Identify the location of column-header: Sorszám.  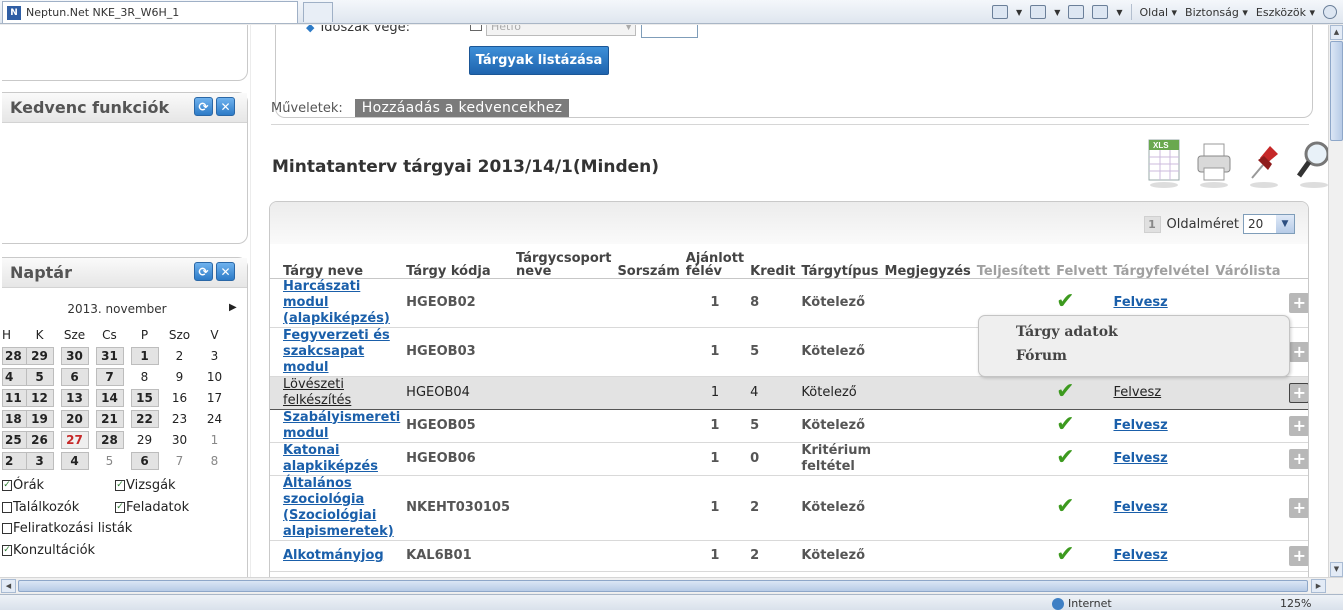
(648, 261).